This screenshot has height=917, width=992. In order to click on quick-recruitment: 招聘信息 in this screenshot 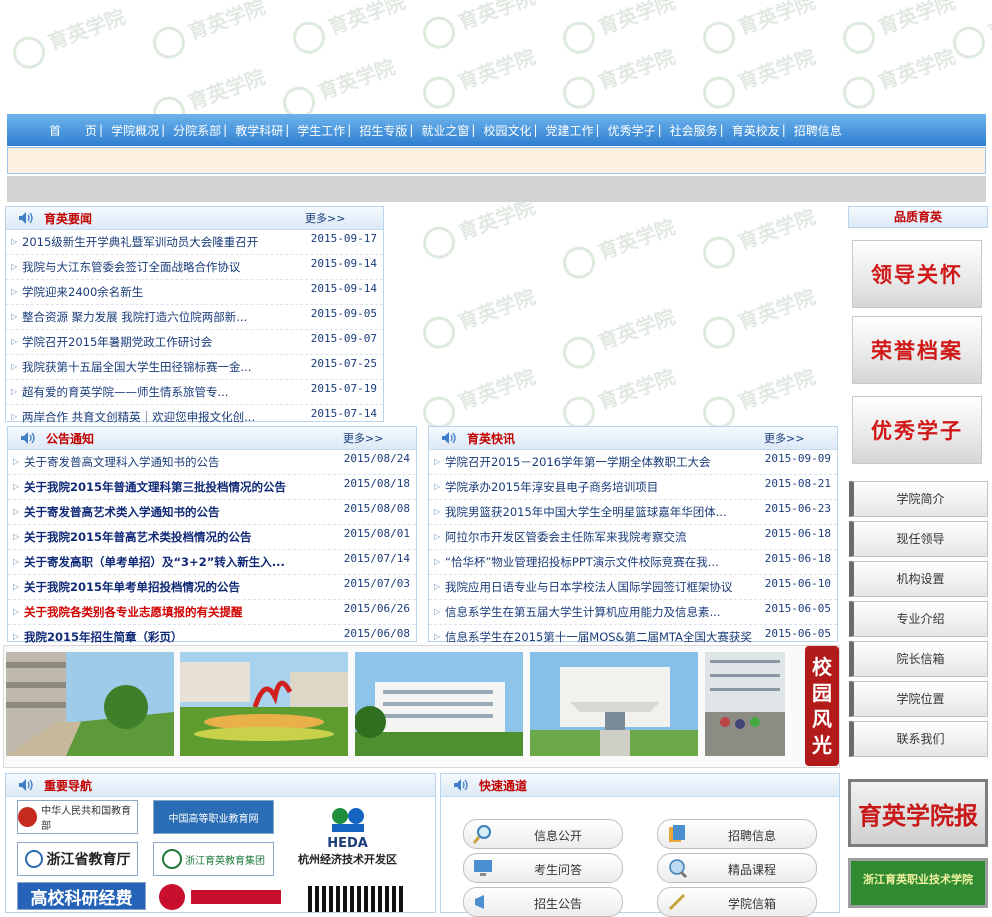, I will do `click(737, 834)`.